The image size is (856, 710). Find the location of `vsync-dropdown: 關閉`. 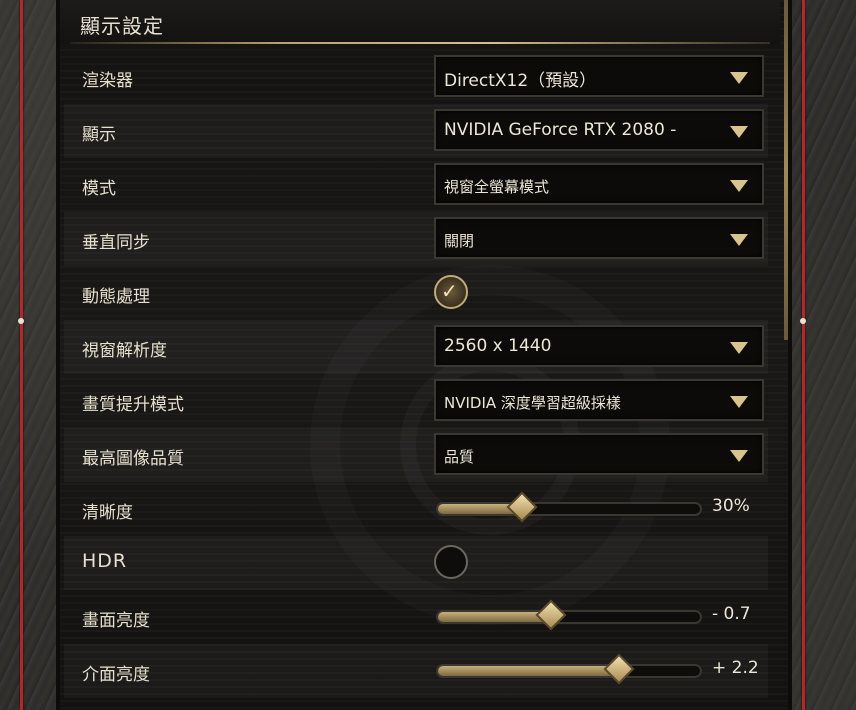

vsync-dropdown: 關閉 is located at coordinates (599, 238).